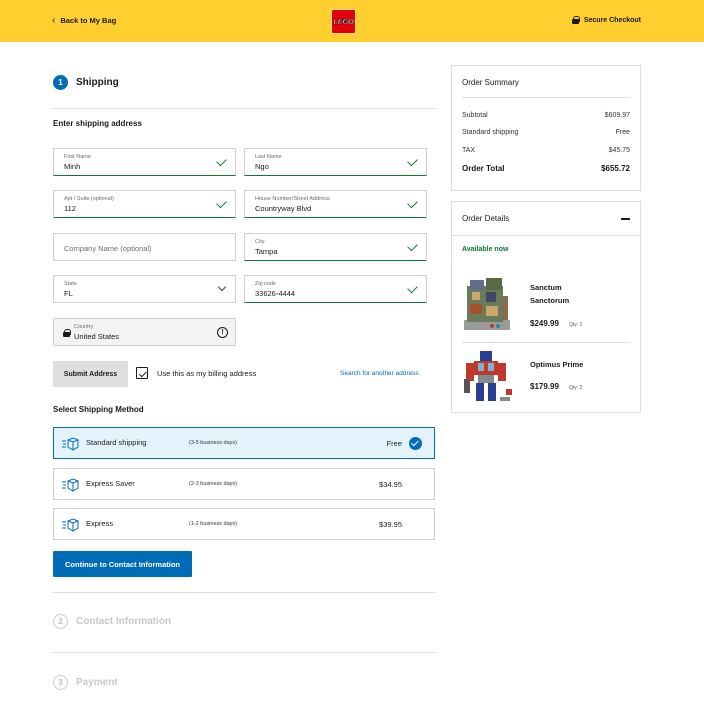 The height and width of the screenshot is (710, 704). What do you see at coordinates (379, 373) in the screenshot?
I see `search-another-address-link: Search for another address` at bounding box center [379, 373].